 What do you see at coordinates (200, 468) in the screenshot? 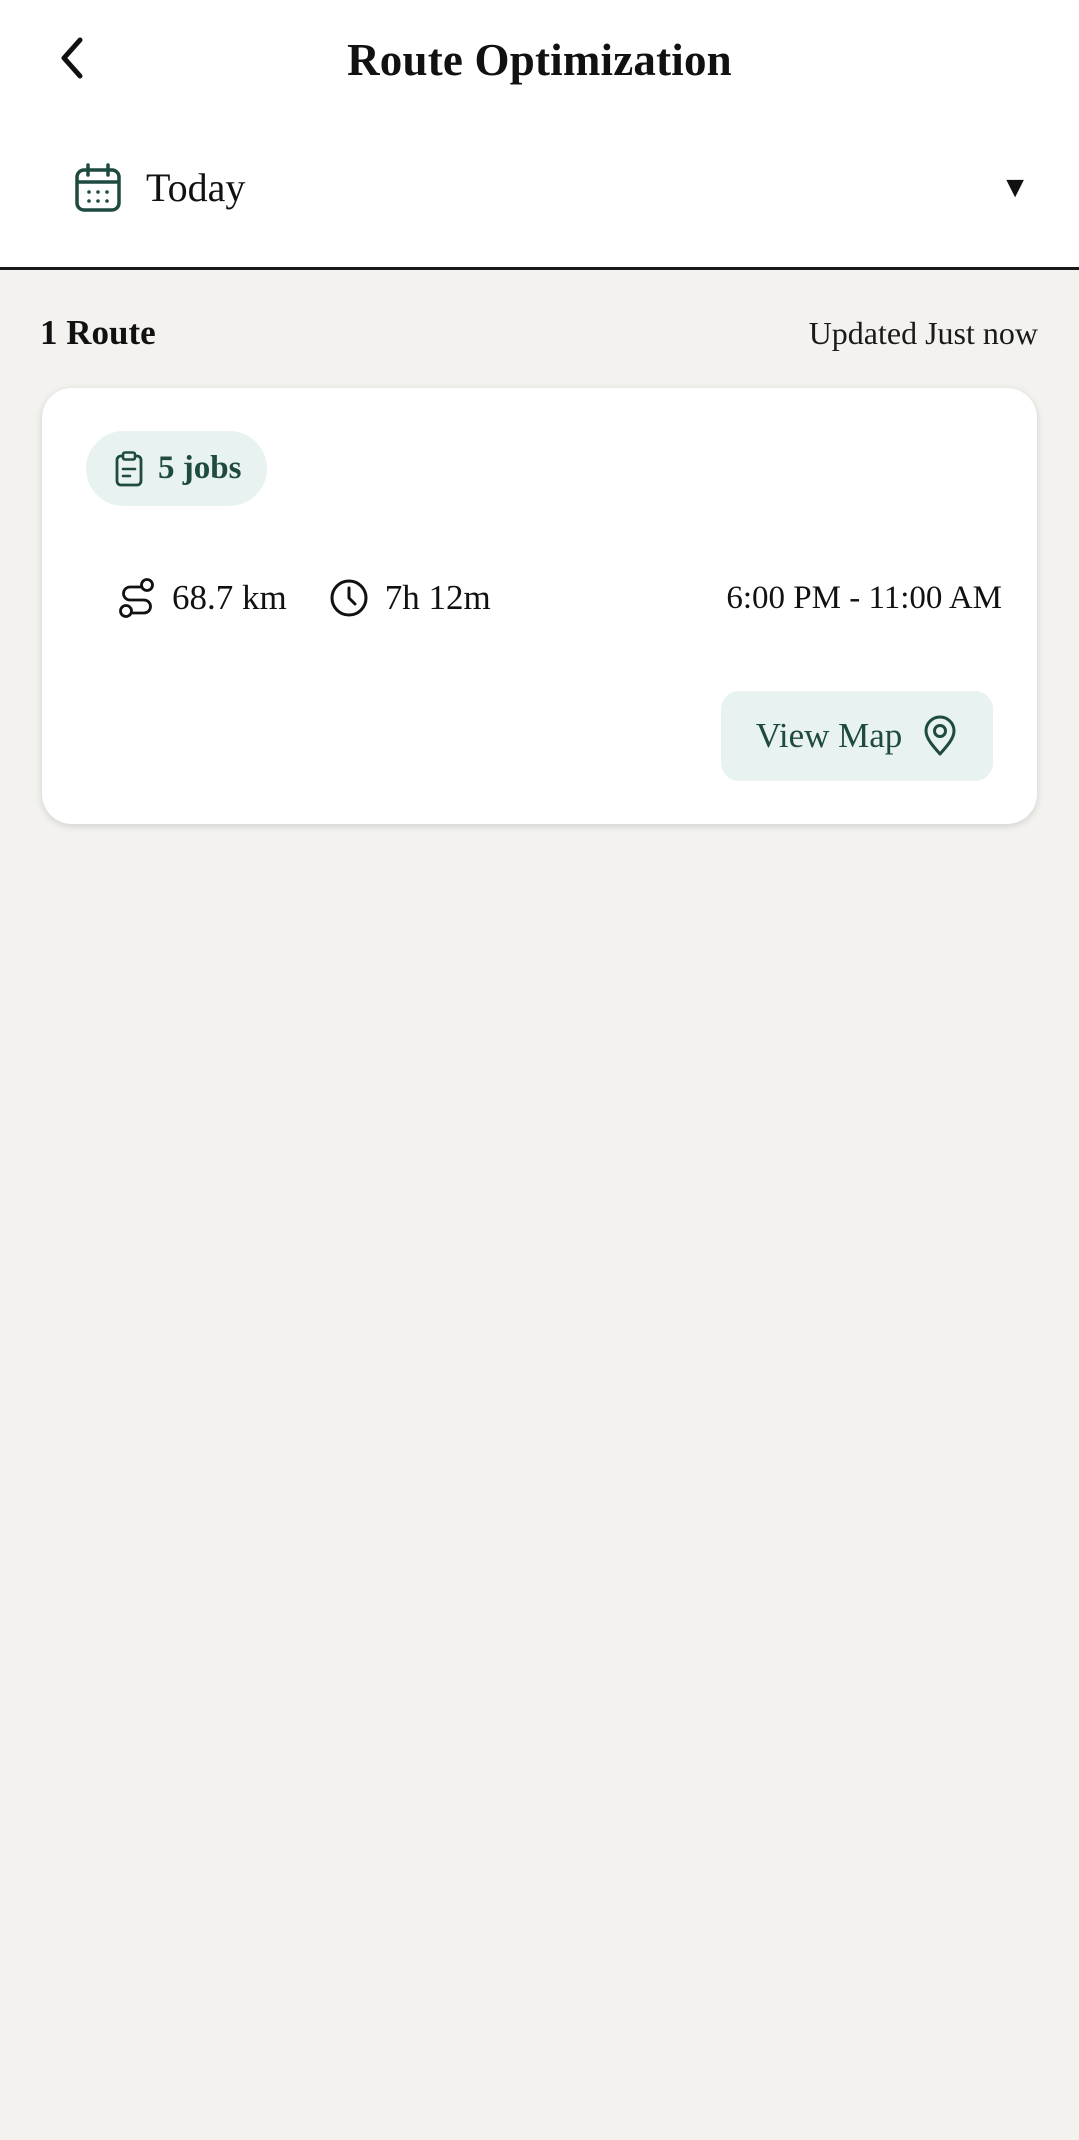
I see `jobs-count: 5 jobs` at bounding box center [200, 468].